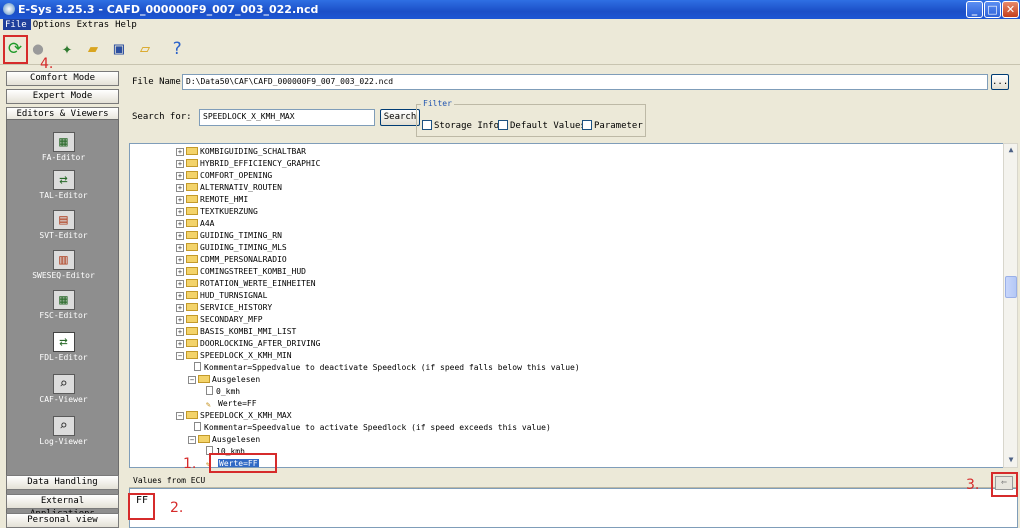 This screenshot has width=1020, height=528. Describe the element at coordinates (217, 212) in the screenshot. I see `tree-node: + TEXTKUERZUNG` at that location.